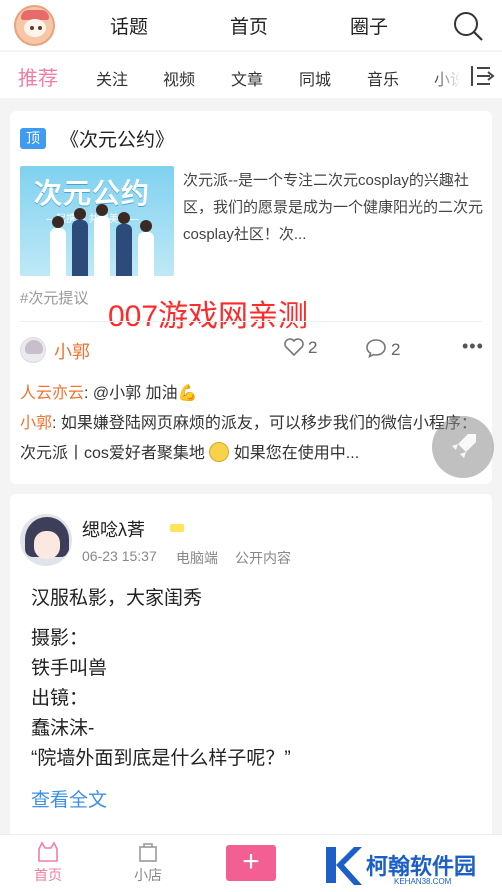 The image size is (502, 892). What do you see at coordinates (148, 852) in the screenshot?
I see `shop-bag-icon` at bounding box center [148, 852].